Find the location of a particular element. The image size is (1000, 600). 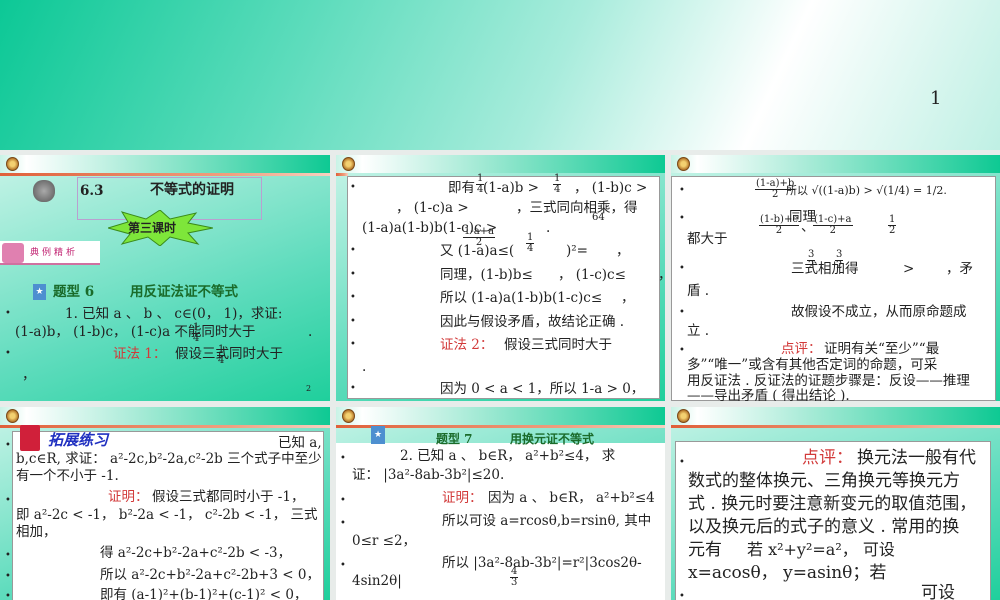

text: 可设 is located at coordinates (938, 591).